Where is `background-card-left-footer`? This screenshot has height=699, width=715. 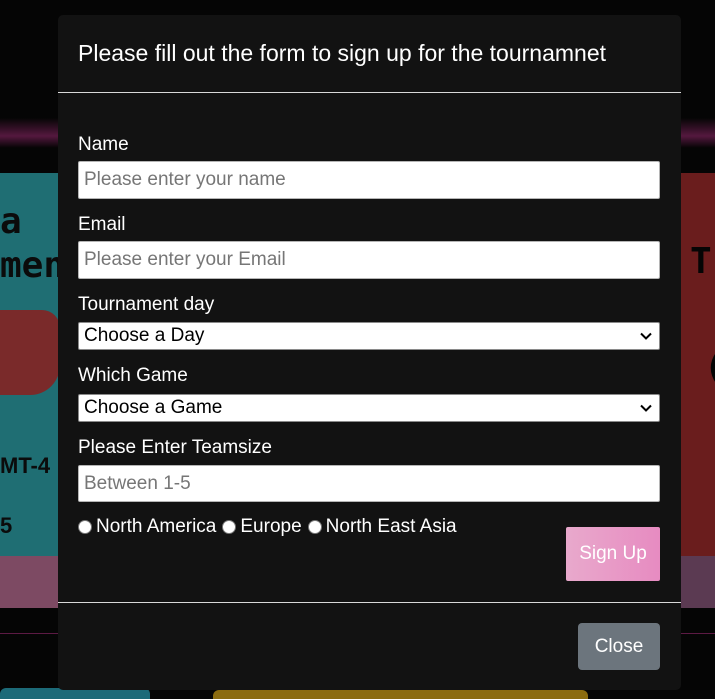 background-card-left-footer is located at coordinates (30, 582).